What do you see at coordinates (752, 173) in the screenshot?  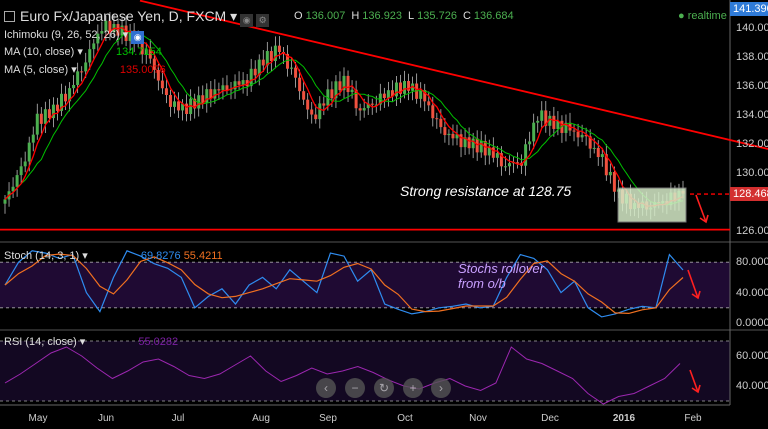 I see `price-tick: 130.000` at bounding box center [752, 173].